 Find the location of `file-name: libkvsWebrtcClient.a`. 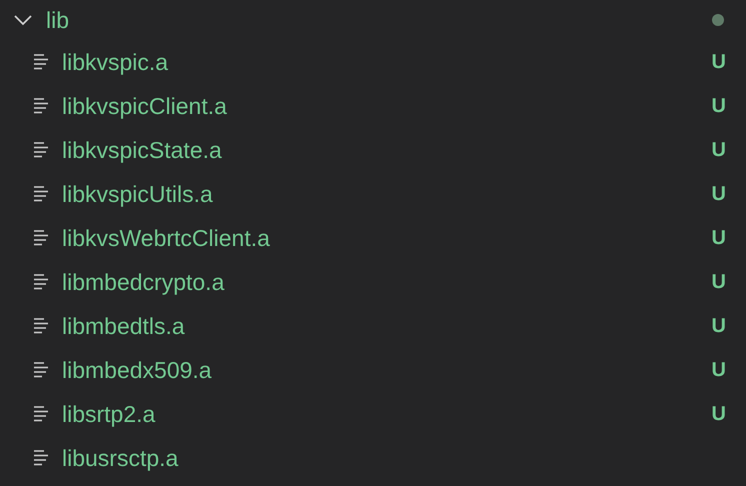

file-name: libkvsWebrtcClient.a is located at coordinates (166, 238).